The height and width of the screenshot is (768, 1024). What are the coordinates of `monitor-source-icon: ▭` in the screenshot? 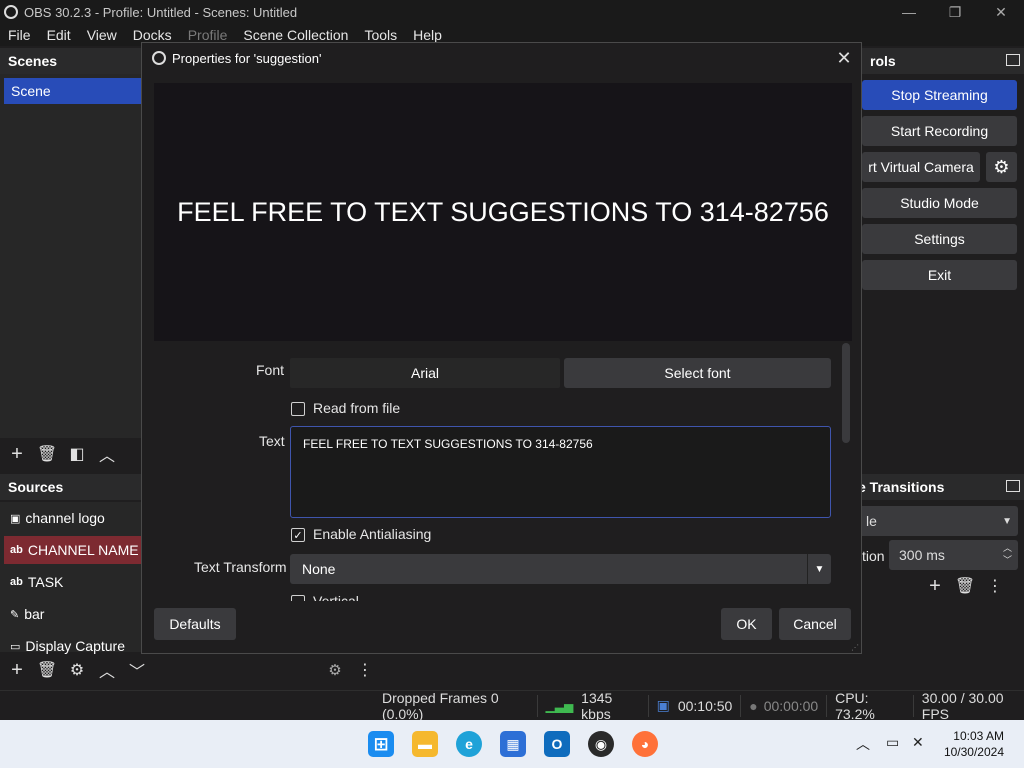 It's located at (15, 646).